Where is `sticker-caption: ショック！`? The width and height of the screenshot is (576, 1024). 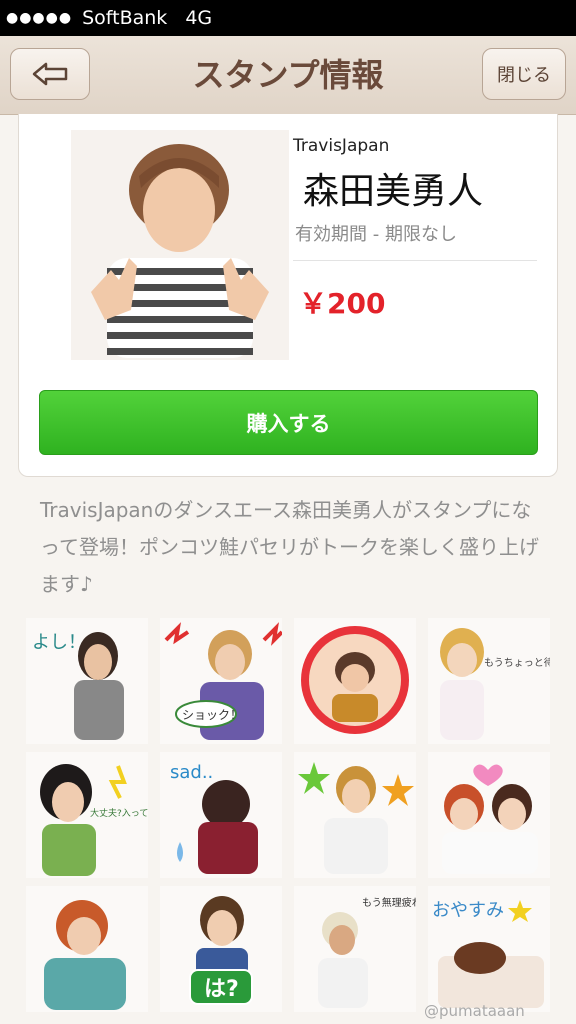 sticker-caption: ショック！ is located at coordinates (212, 715).